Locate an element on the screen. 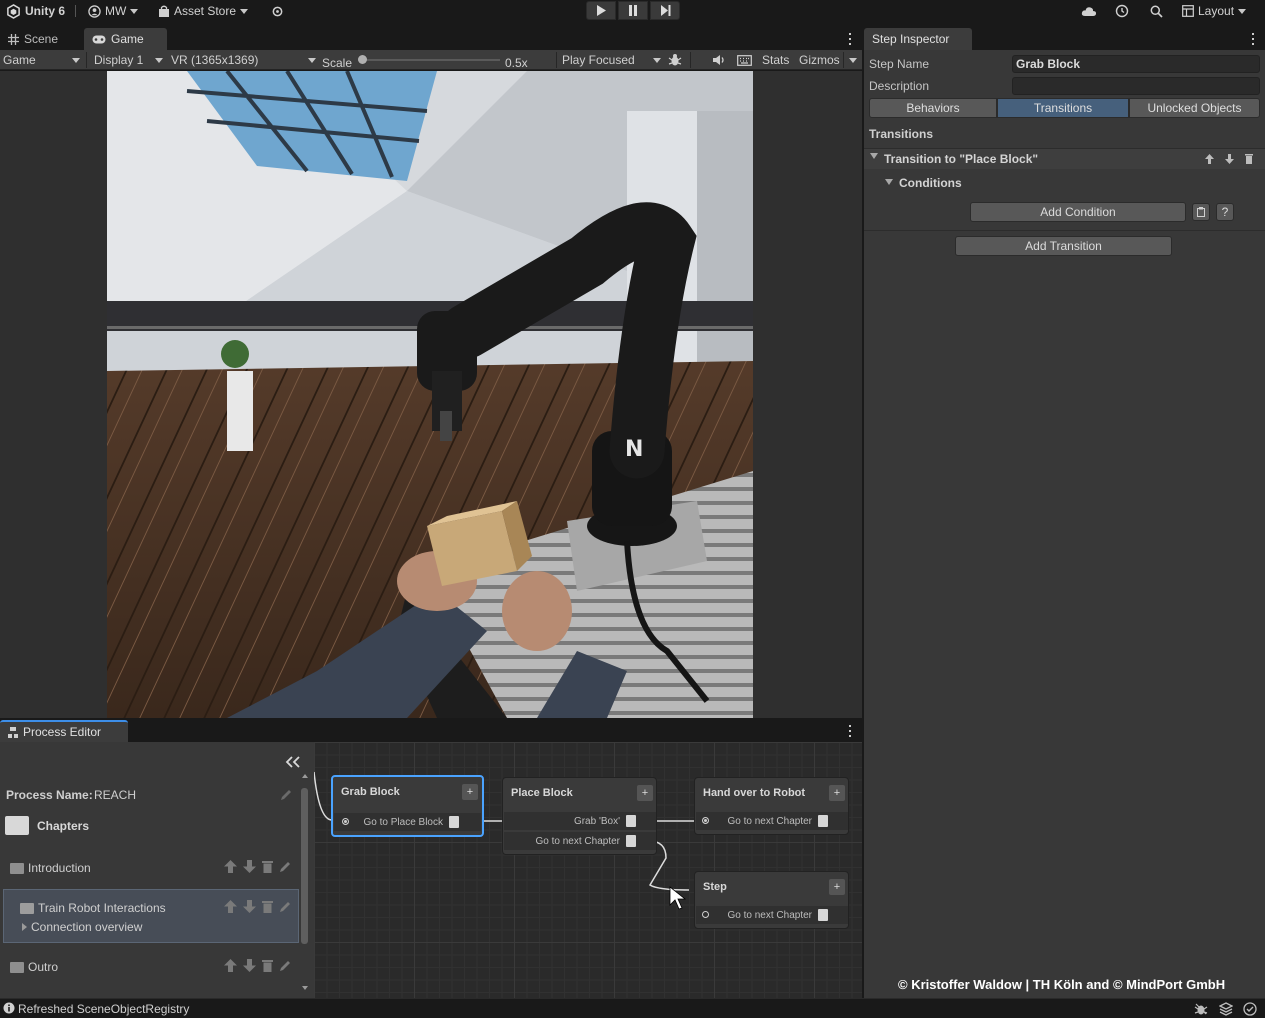  tab-behaviors: Behaviors is located at coordinates (933, 108).